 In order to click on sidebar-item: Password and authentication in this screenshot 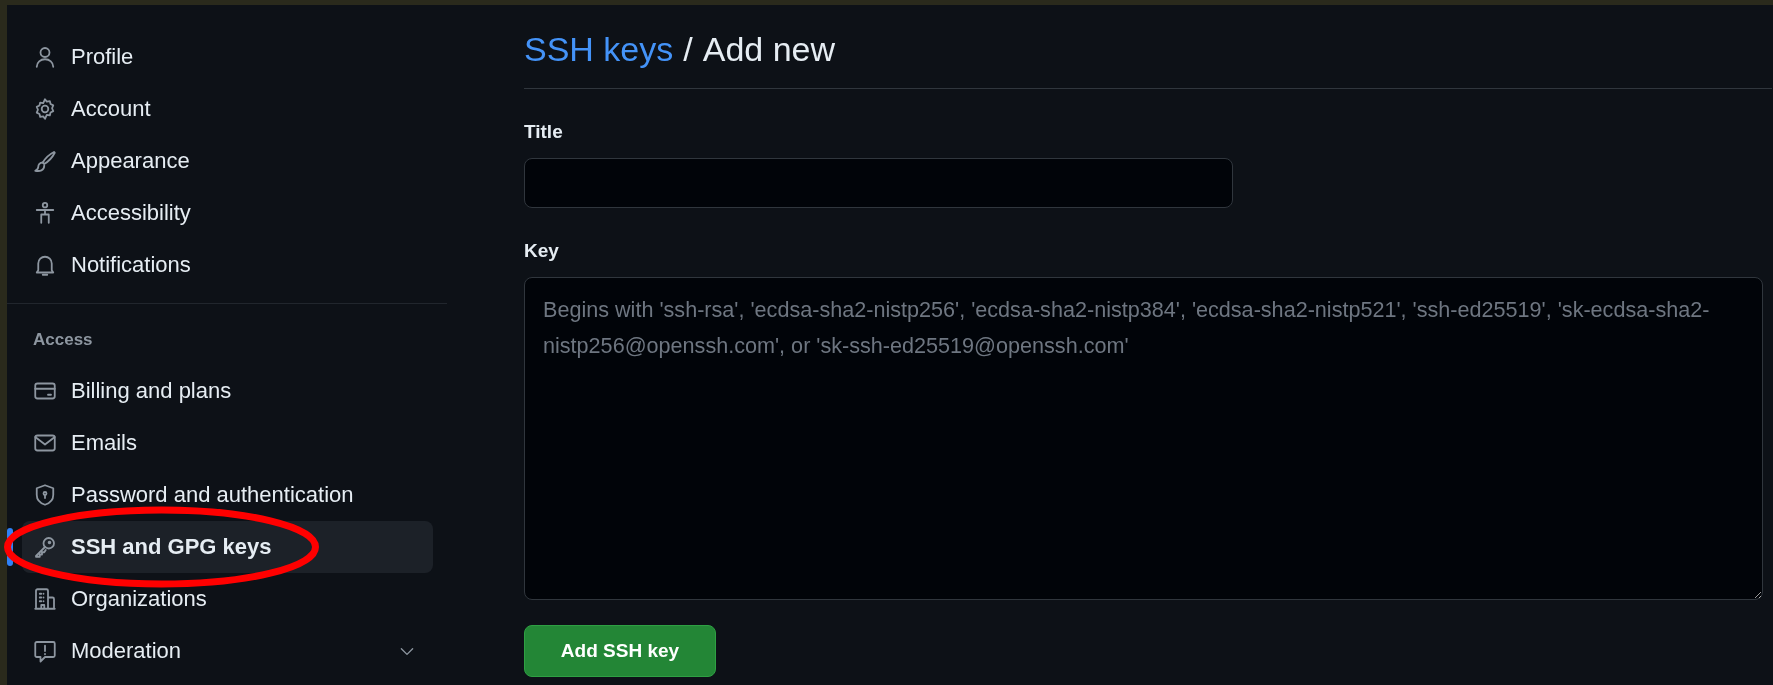, I will do `click(227, 495)`.